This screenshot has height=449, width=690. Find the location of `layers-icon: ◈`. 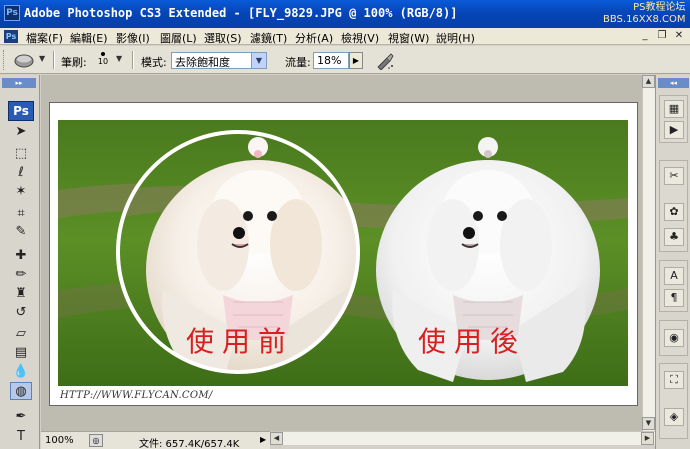

layers-icon: ◈ is located at coordinates (674, 417).